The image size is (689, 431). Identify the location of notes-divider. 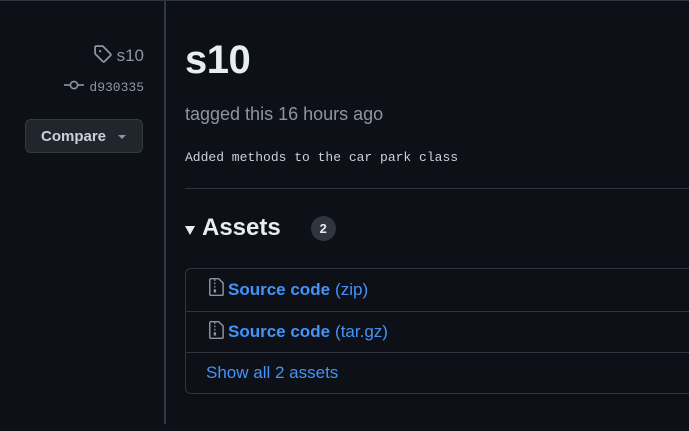
(437, 188).